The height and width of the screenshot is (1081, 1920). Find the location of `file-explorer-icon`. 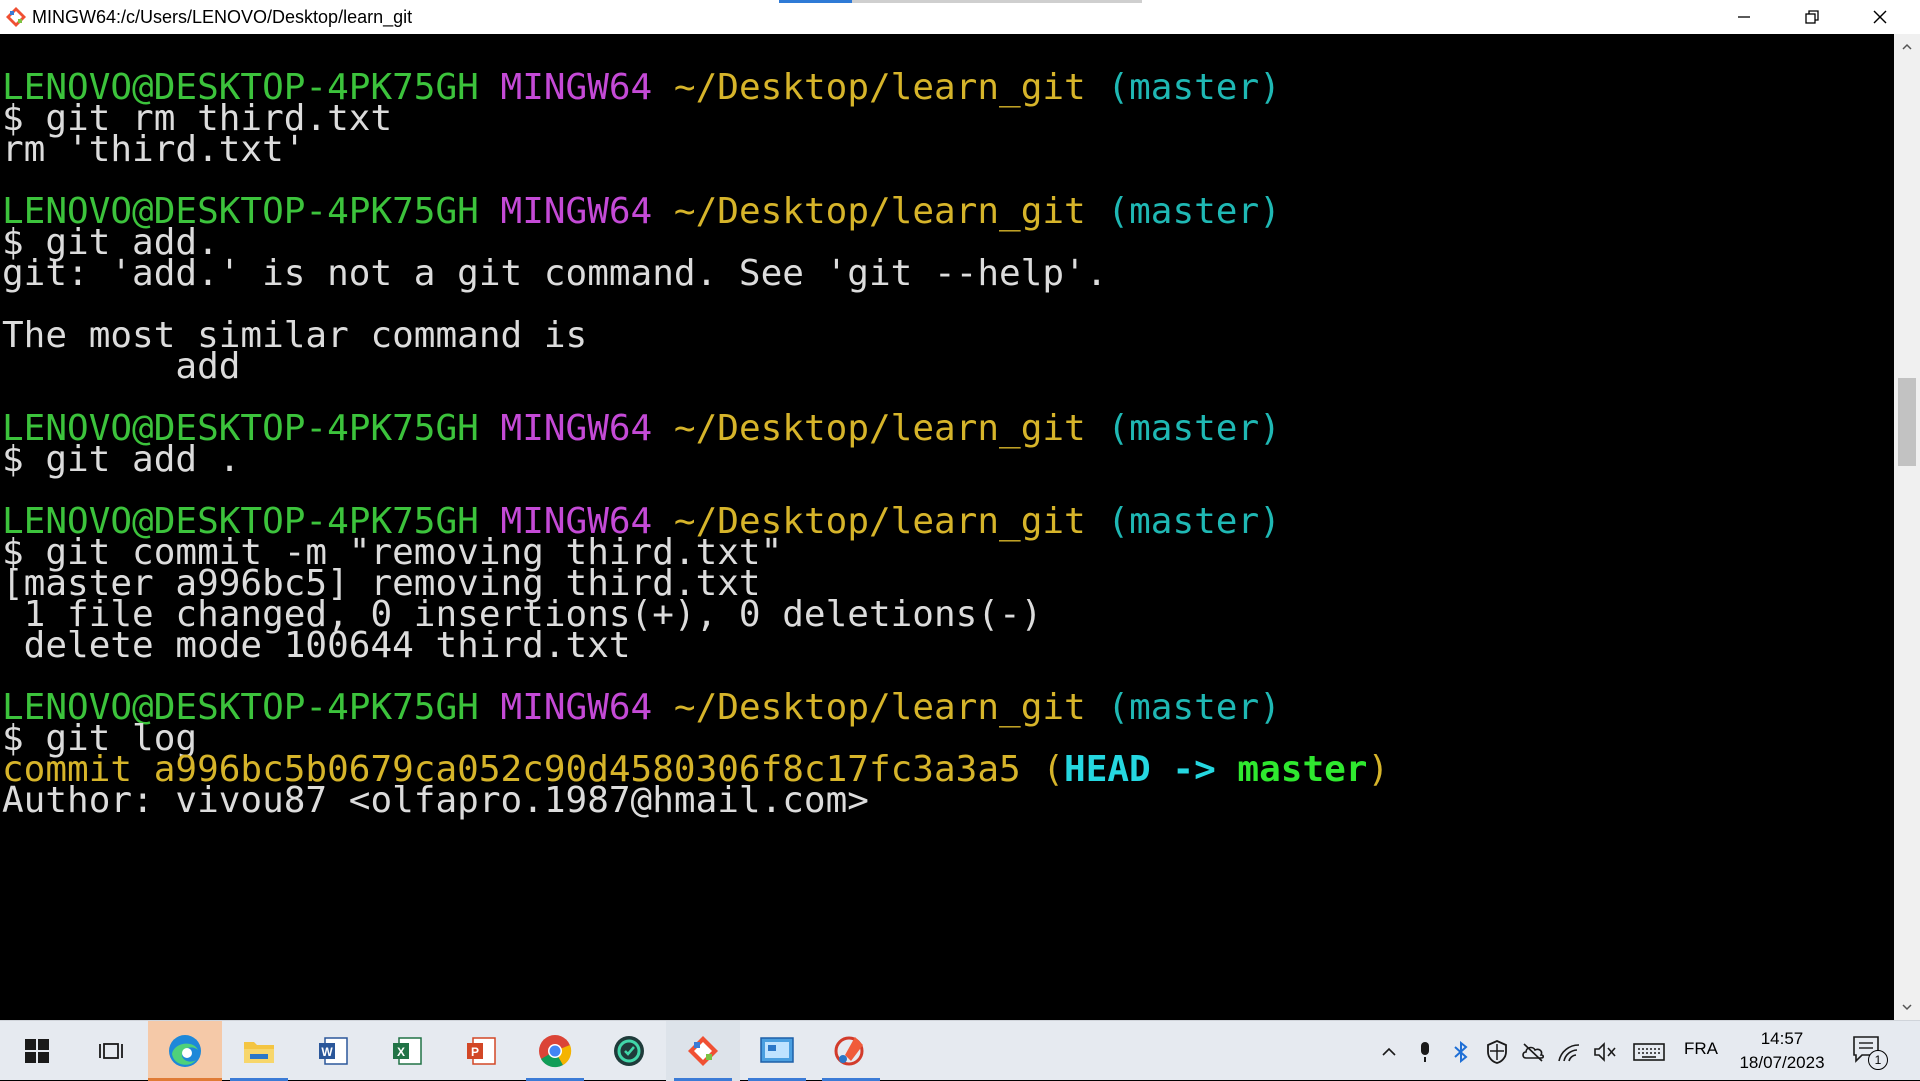

file-explorer-icon is located at coordinates (259, 1052).